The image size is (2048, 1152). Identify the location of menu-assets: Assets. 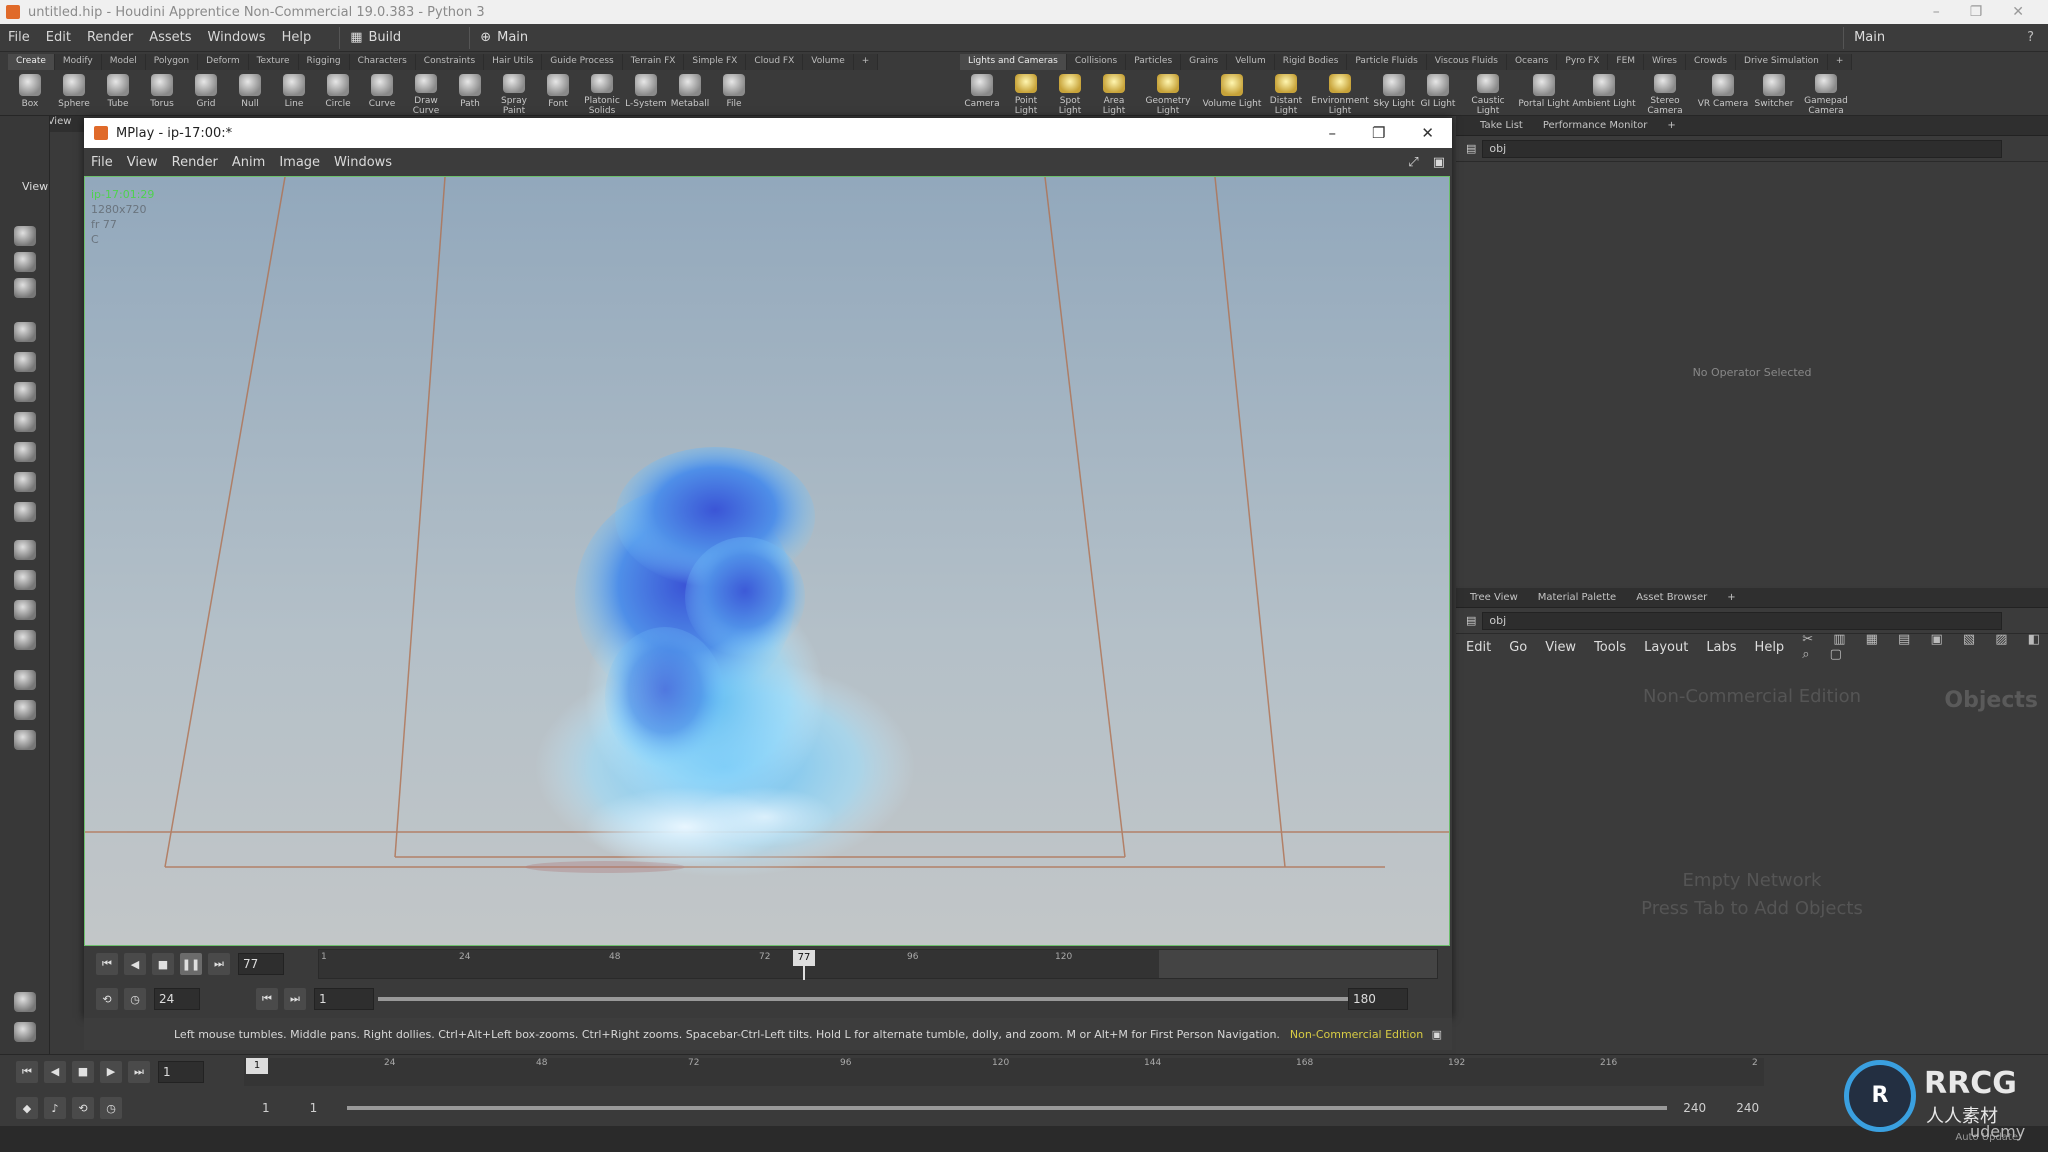
(170, 37).